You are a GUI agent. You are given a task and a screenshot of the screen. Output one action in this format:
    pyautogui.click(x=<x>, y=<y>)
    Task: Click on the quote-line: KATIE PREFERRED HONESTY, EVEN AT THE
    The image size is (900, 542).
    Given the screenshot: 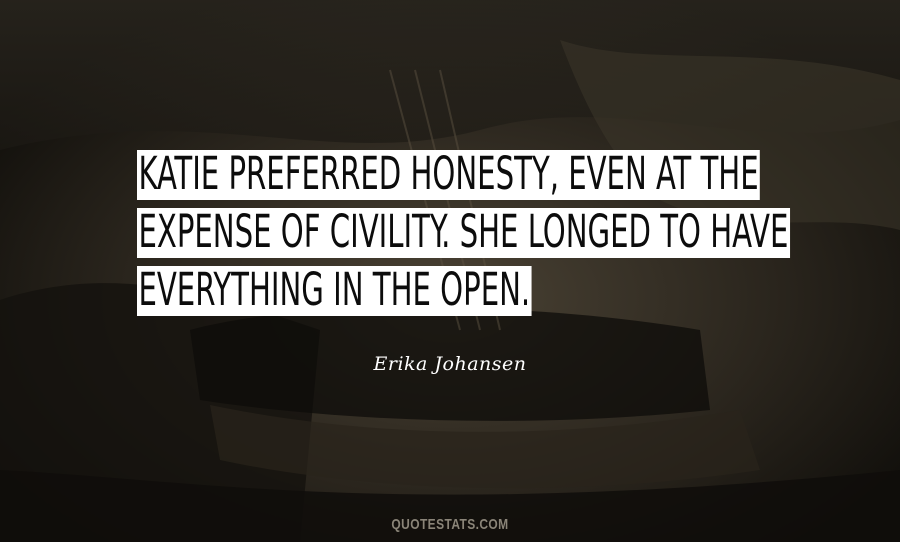 What is the action you would take?
    pyautogui.click(x=457, y=179)
    